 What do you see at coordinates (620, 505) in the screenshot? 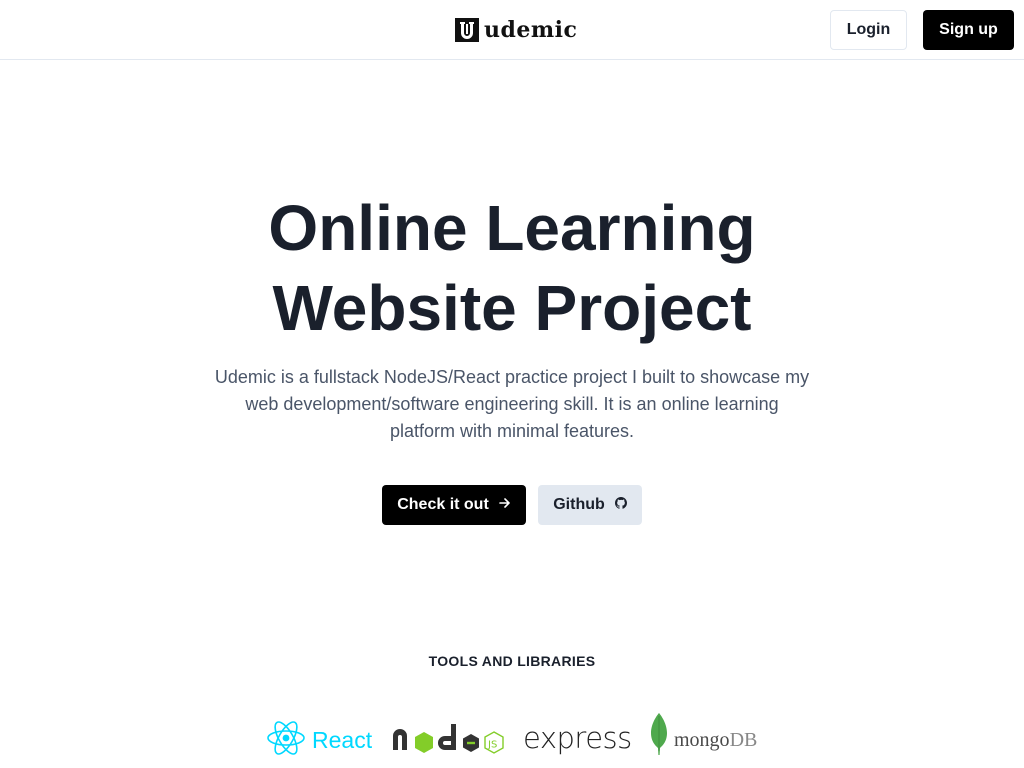
I see `github-icon` at bounding box center [620, 505].